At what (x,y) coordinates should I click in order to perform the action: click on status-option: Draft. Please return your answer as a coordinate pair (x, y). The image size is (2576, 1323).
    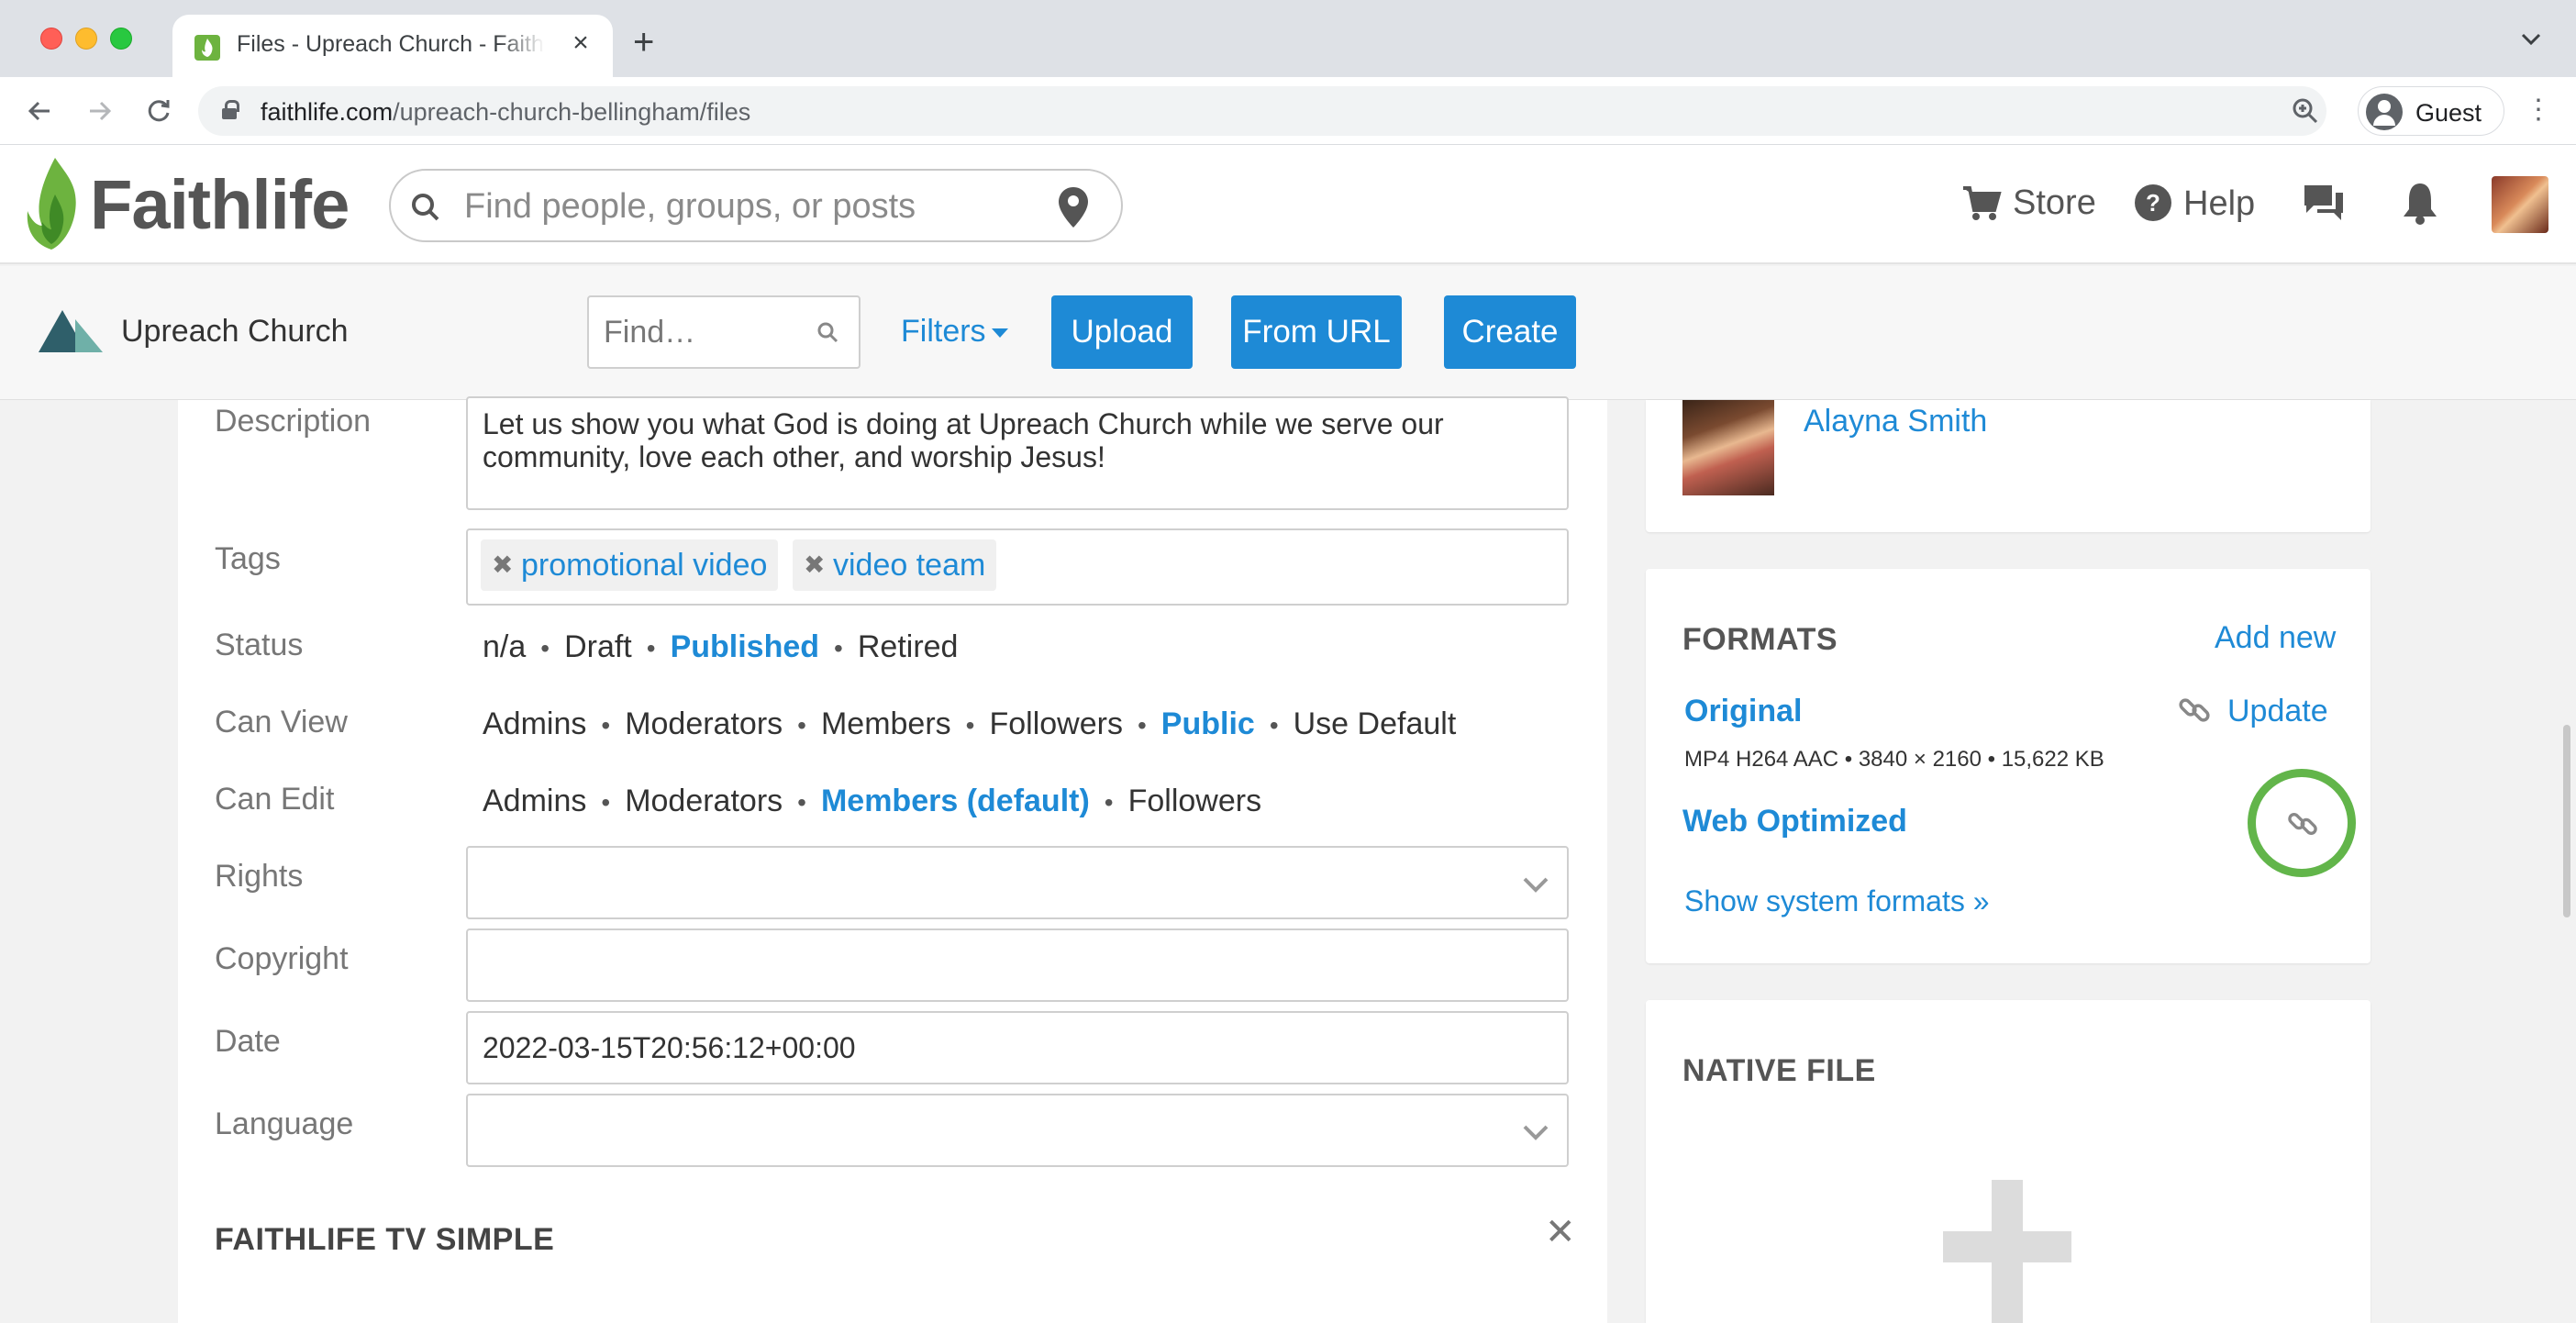
    Looking at the image, I should click on (598, 647).